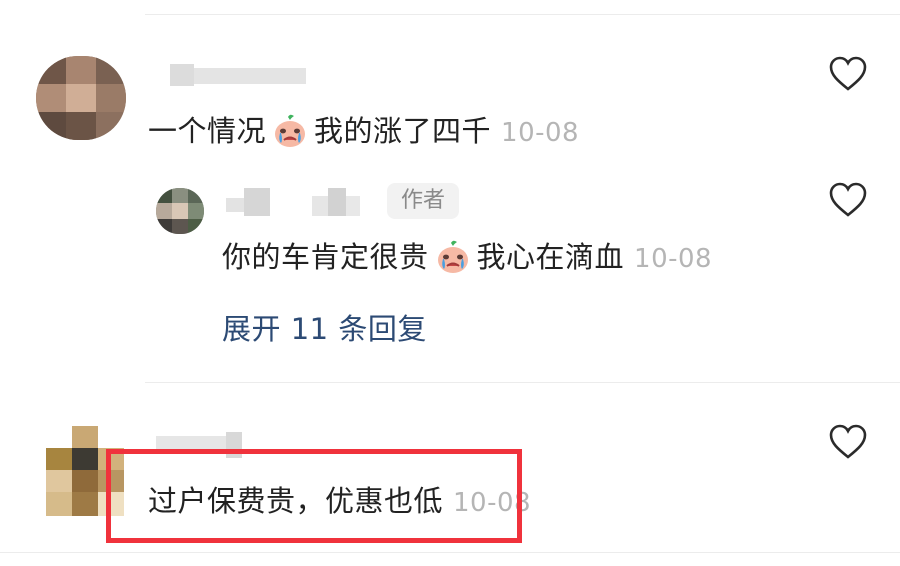  I want to click on reply-1-text-after: 我心在滴血, so click(550, 257).